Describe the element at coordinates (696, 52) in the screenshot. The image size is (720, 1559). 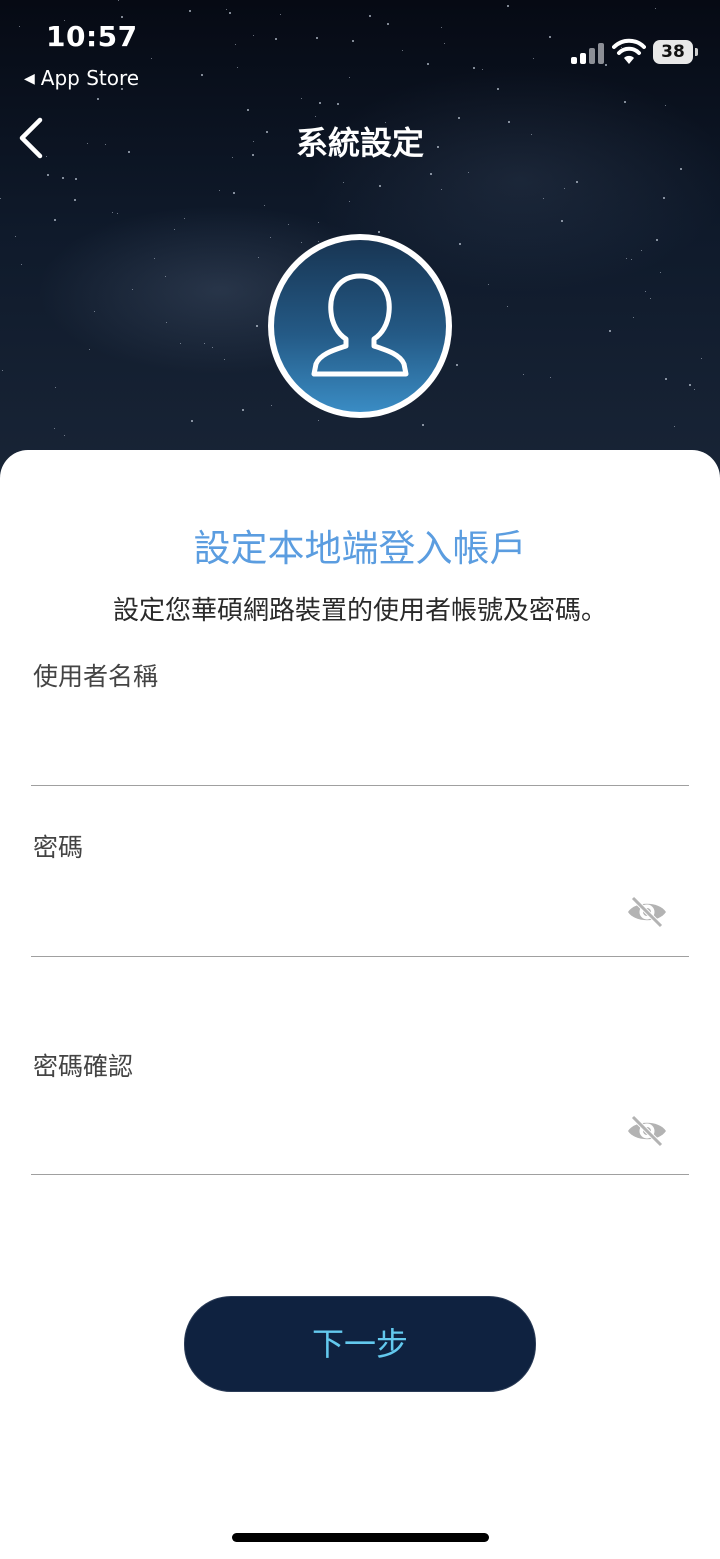
I see `battery-tip` at that location.